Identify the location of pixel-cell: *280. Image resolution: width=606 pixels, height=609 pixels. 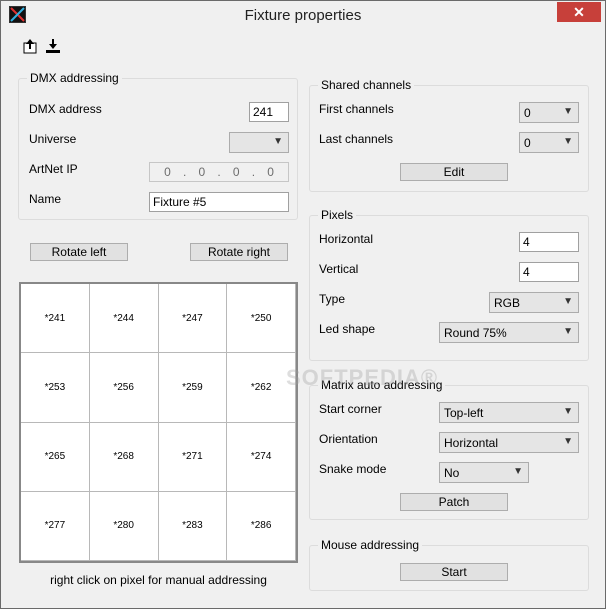
(124, 526).